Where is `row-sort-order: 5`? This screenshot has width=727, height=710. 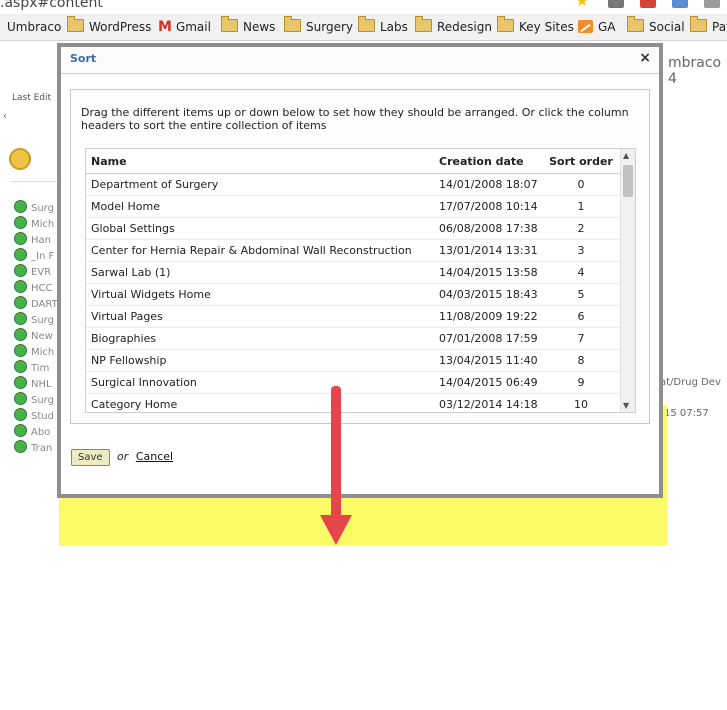 row-sort-order: 5 is located at coordinates (581, 294).